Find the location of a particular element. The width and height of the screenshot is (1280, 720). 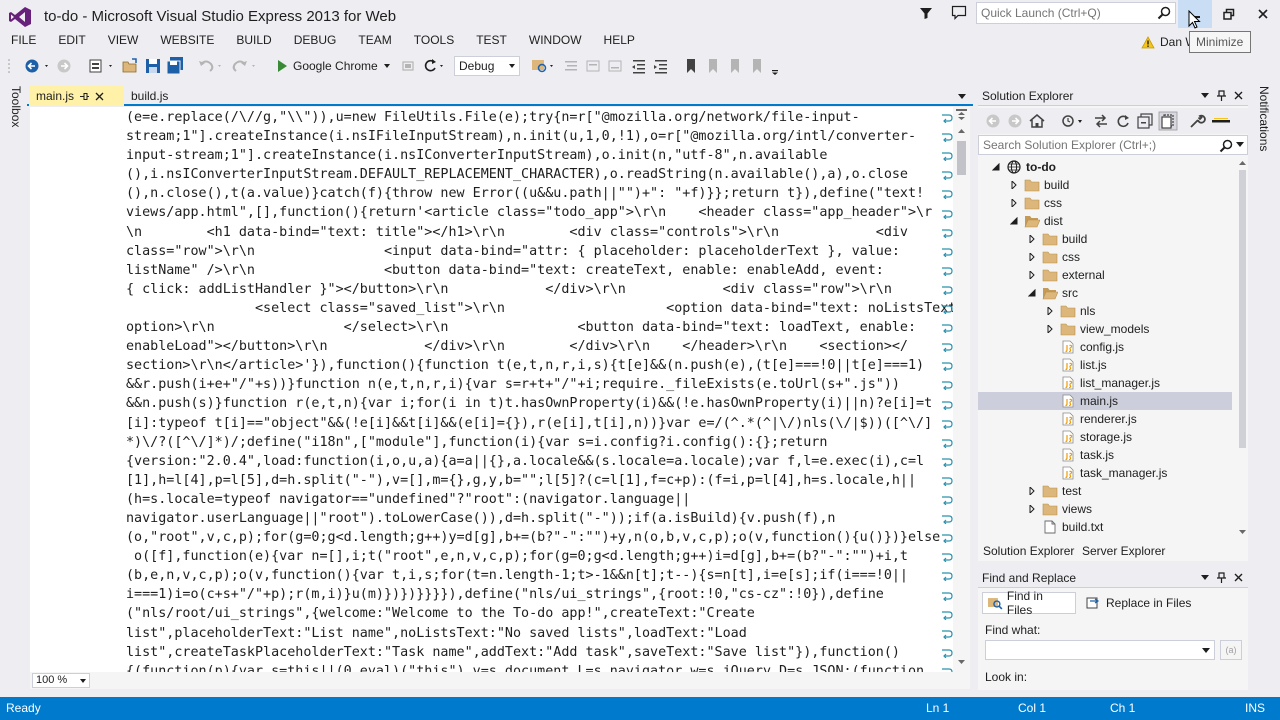

tree-item: dist is located at coordinates (1105, 221).